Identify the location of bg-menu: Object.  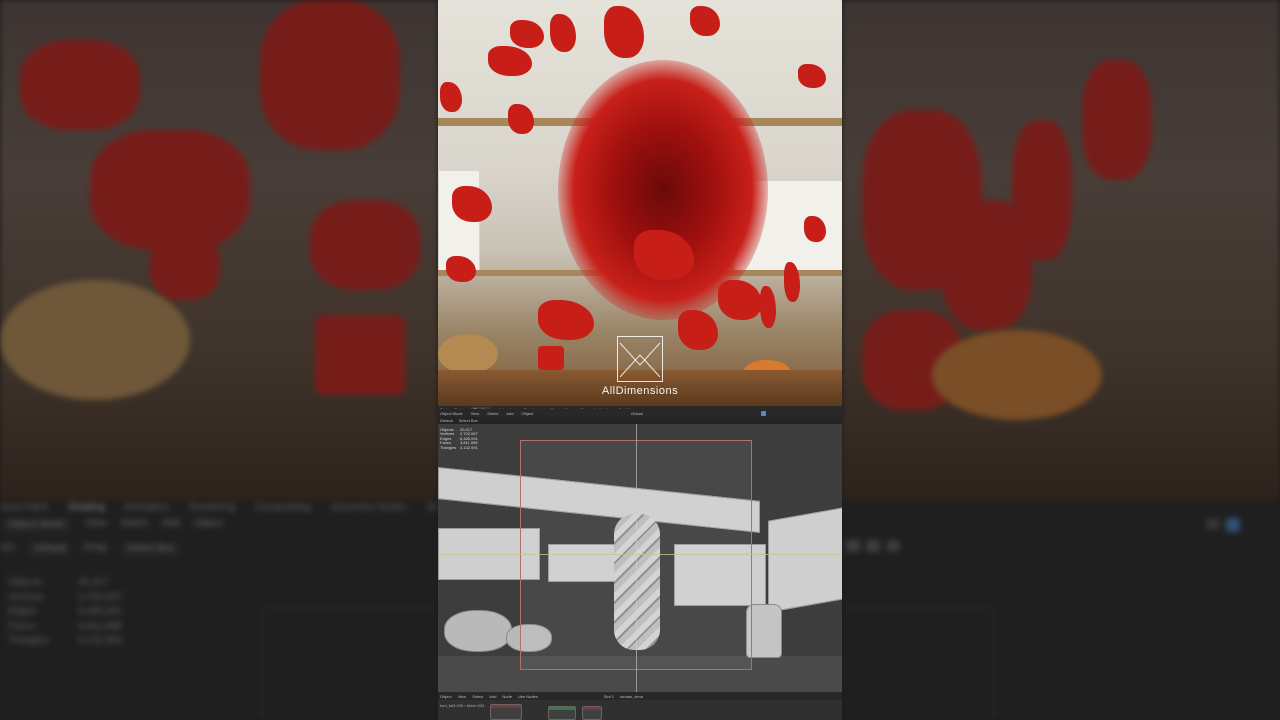
(208, 523).